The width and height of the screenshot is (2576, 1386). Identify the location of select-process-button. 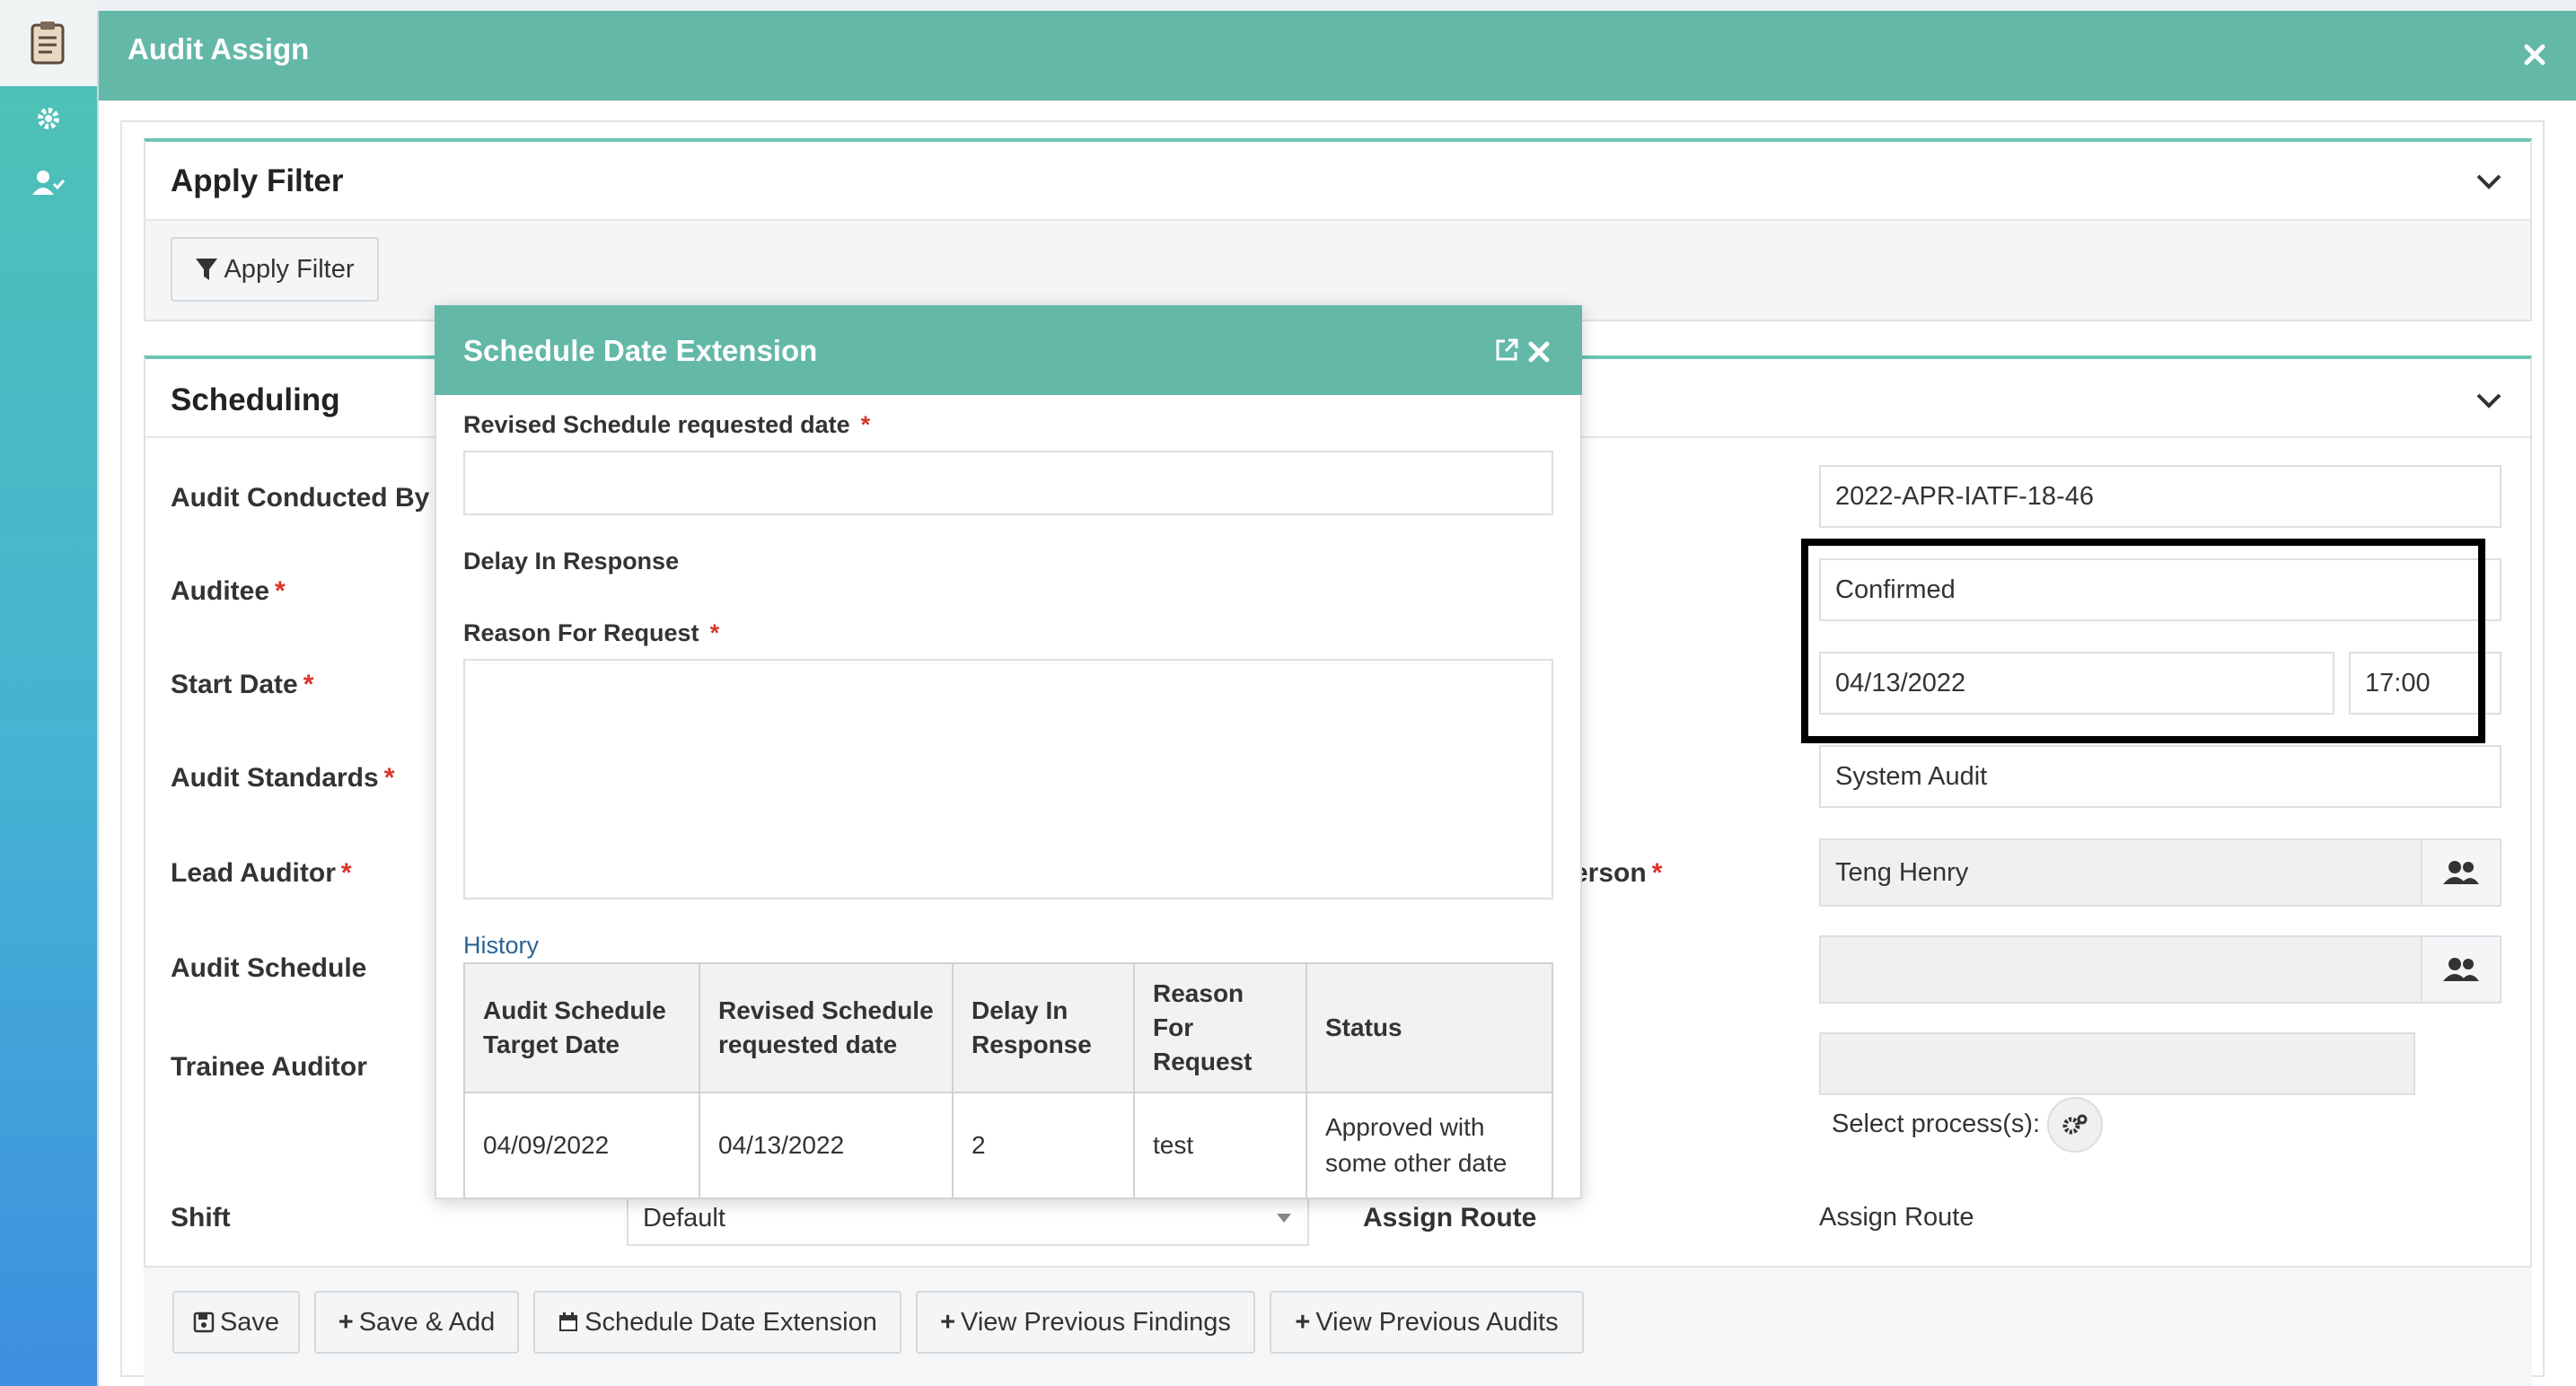
(2075, 1125).